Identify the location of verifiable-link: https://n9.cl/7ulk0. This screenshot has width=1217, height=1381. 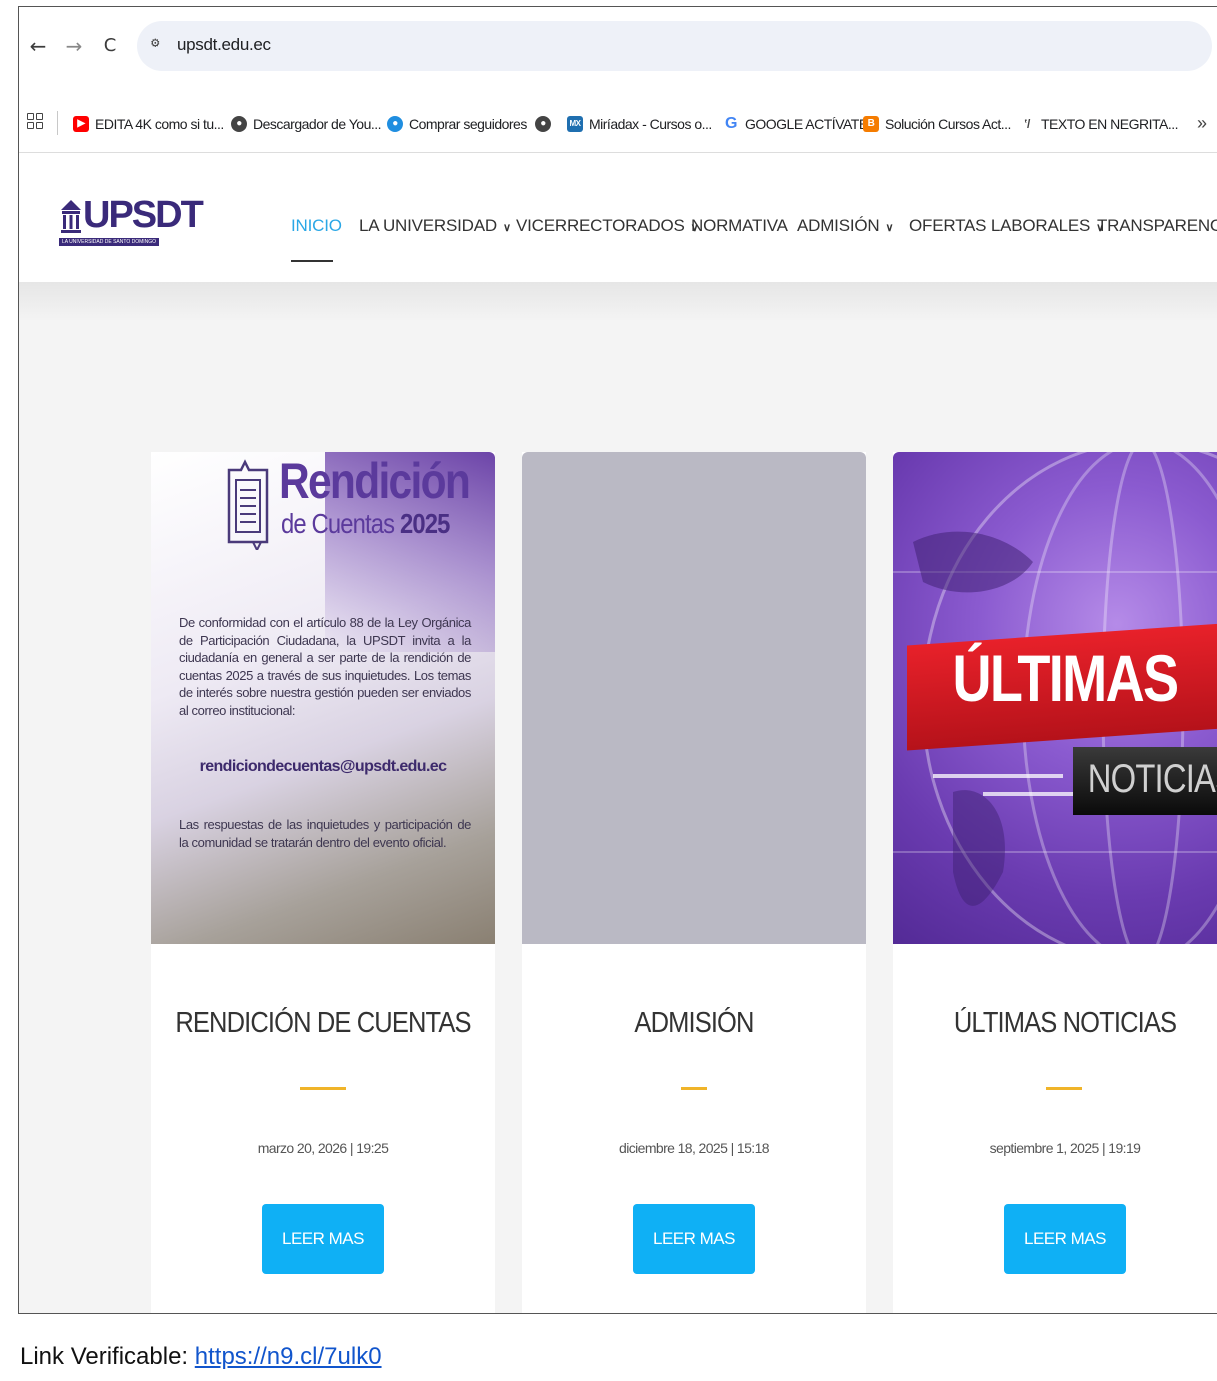
(288, 1356).